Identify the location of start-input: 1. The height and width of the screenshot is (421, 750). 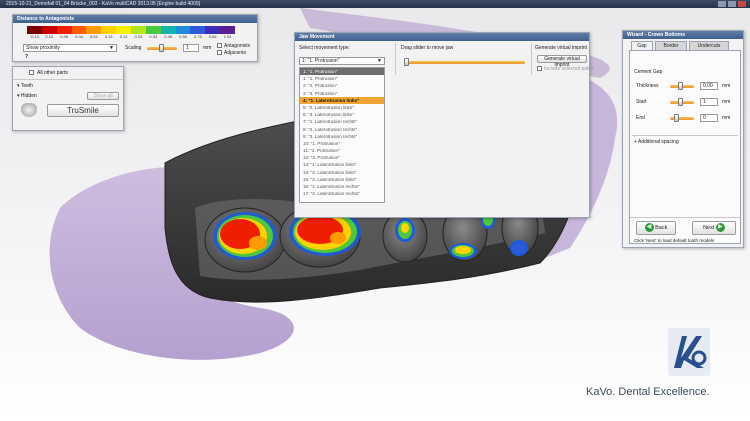
(709, 102).